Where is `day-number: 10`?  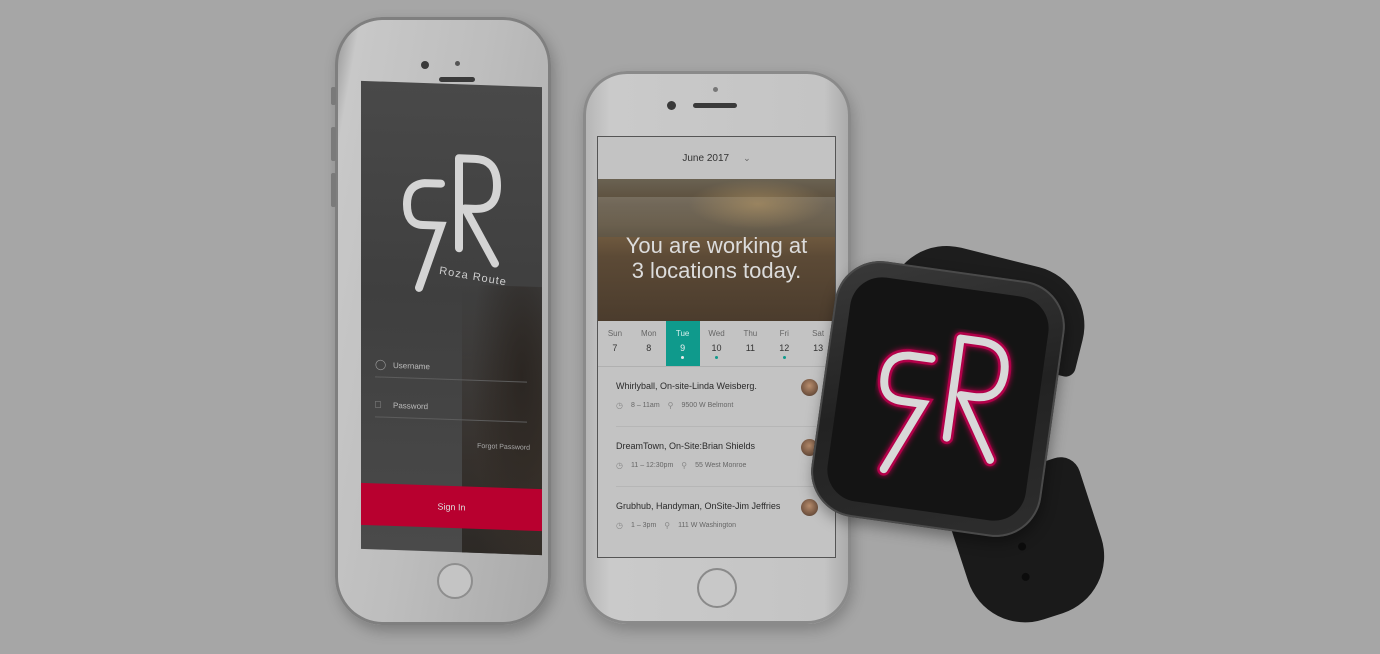
day-number: 10 is located at coordinates (716, 348).